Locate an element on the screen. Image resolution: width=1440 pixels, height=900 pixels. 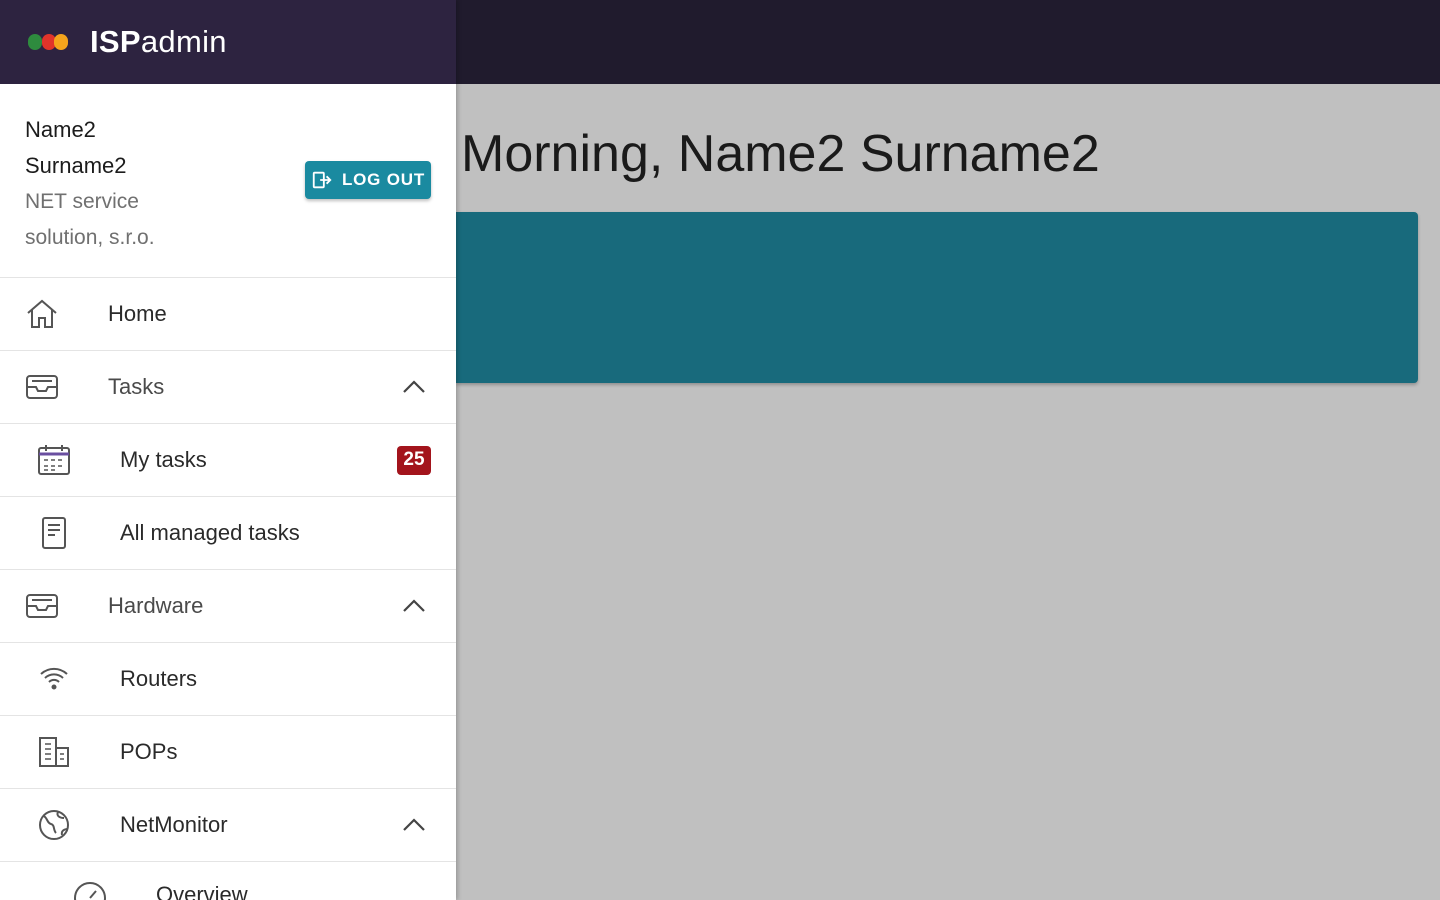
logout-button: LOG OUT is located at coordinates (368, 180).